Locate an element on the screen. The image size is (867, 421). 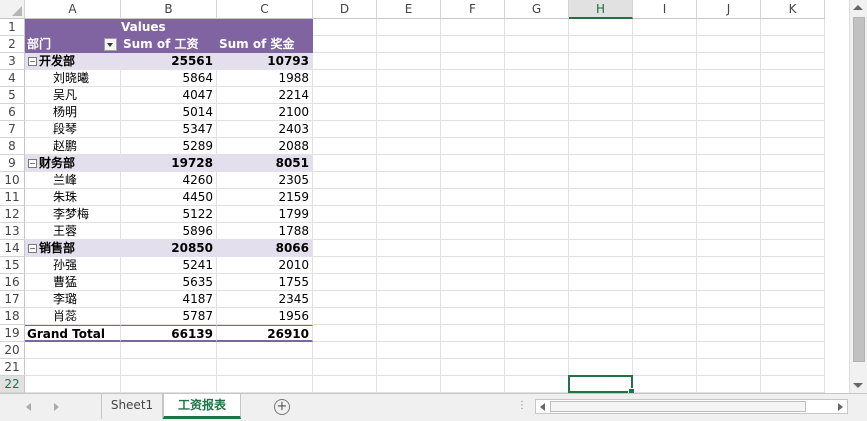
employee-salary: 4450 is located at coordinates (169, 197).